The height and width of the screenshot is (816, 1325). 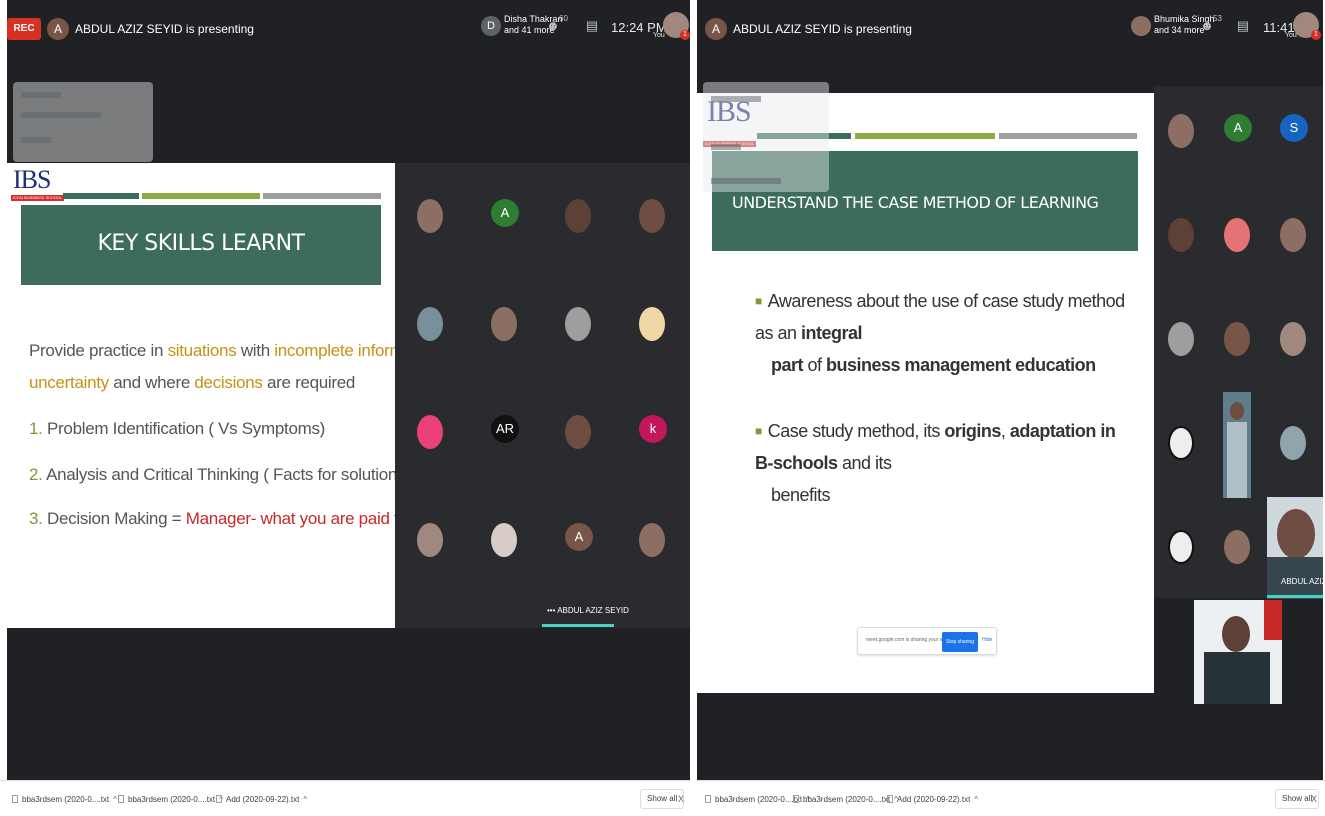 I want to click on divider, so click(x=693, y=408).